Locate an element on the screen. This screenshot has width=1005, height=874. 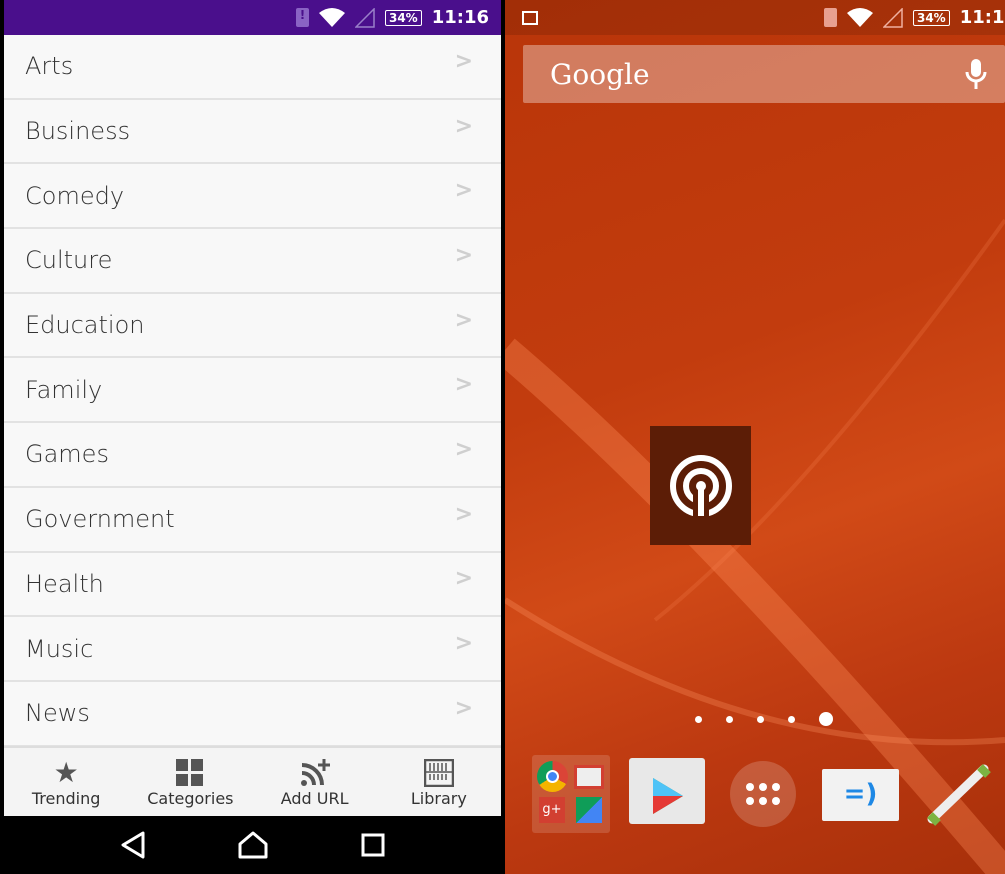
category-label: Games is located at coordinates (67, 454).